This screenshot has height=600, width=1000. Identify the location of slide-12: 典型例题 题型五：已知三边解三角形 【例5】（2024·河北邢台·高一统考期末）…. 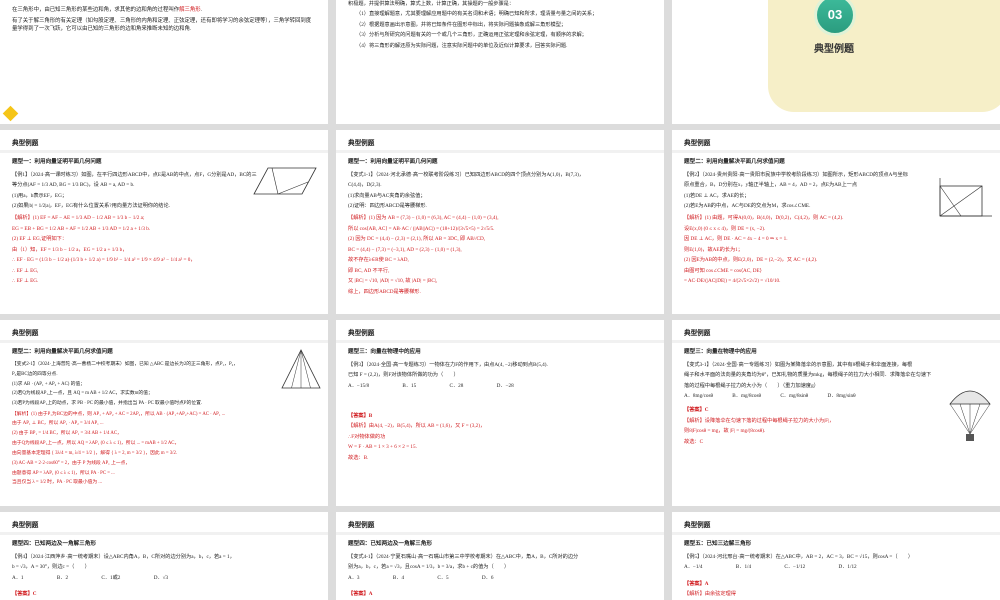
(836, 556).